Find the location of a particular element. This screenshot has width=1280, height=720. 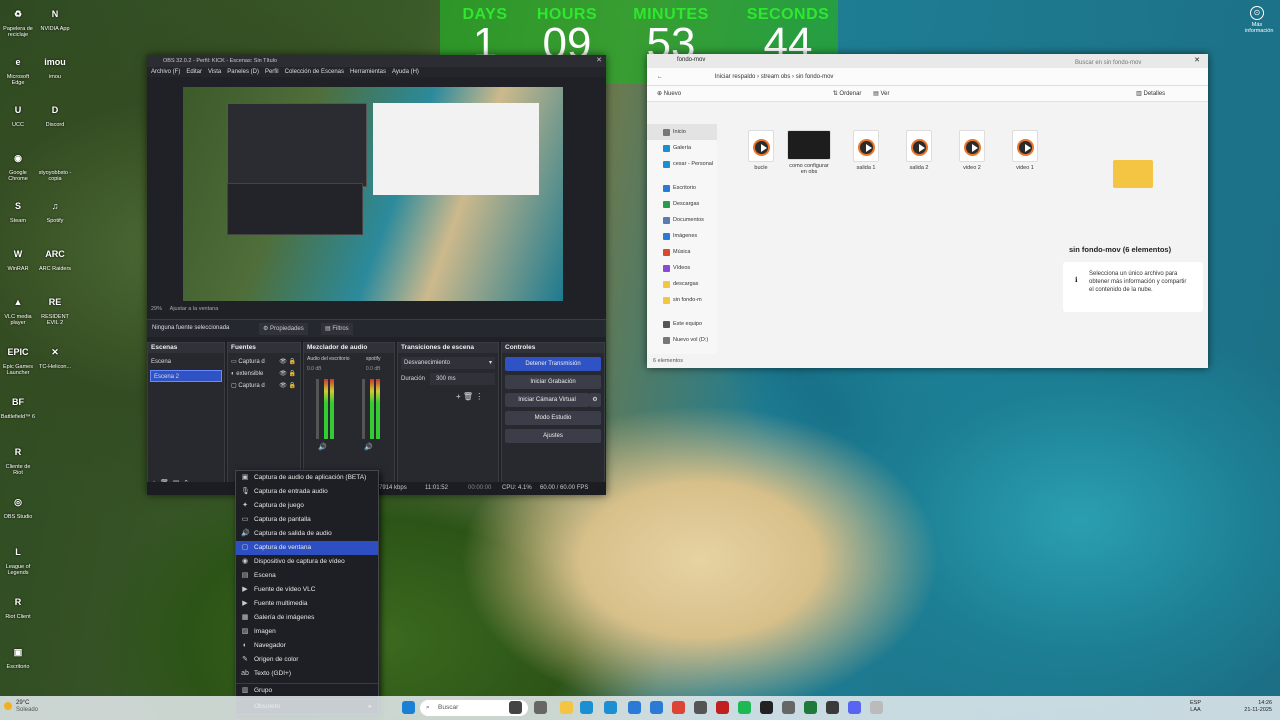

weather-widget: 29°C Soleado is located at coordinates (21, 707).